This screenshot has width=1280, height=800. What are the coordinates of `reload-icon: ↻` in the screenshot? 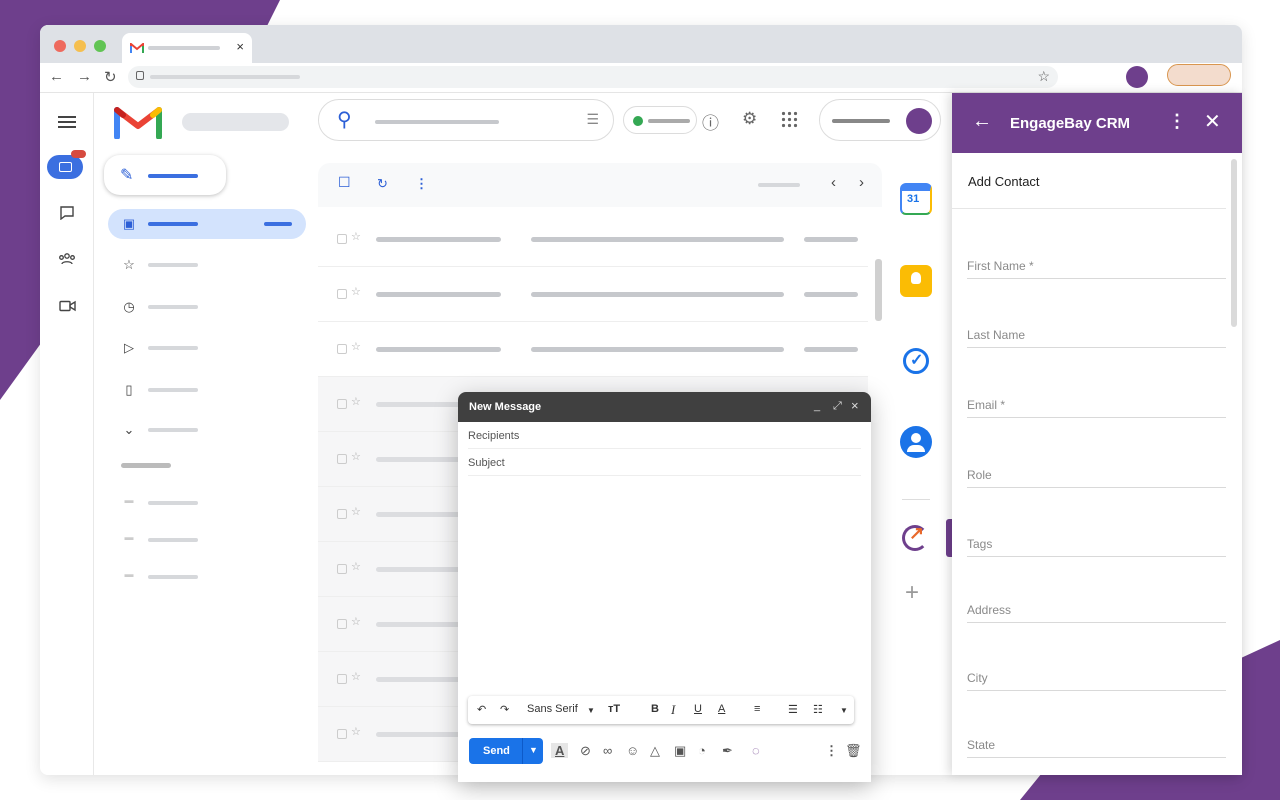 It's located at (110, 77).